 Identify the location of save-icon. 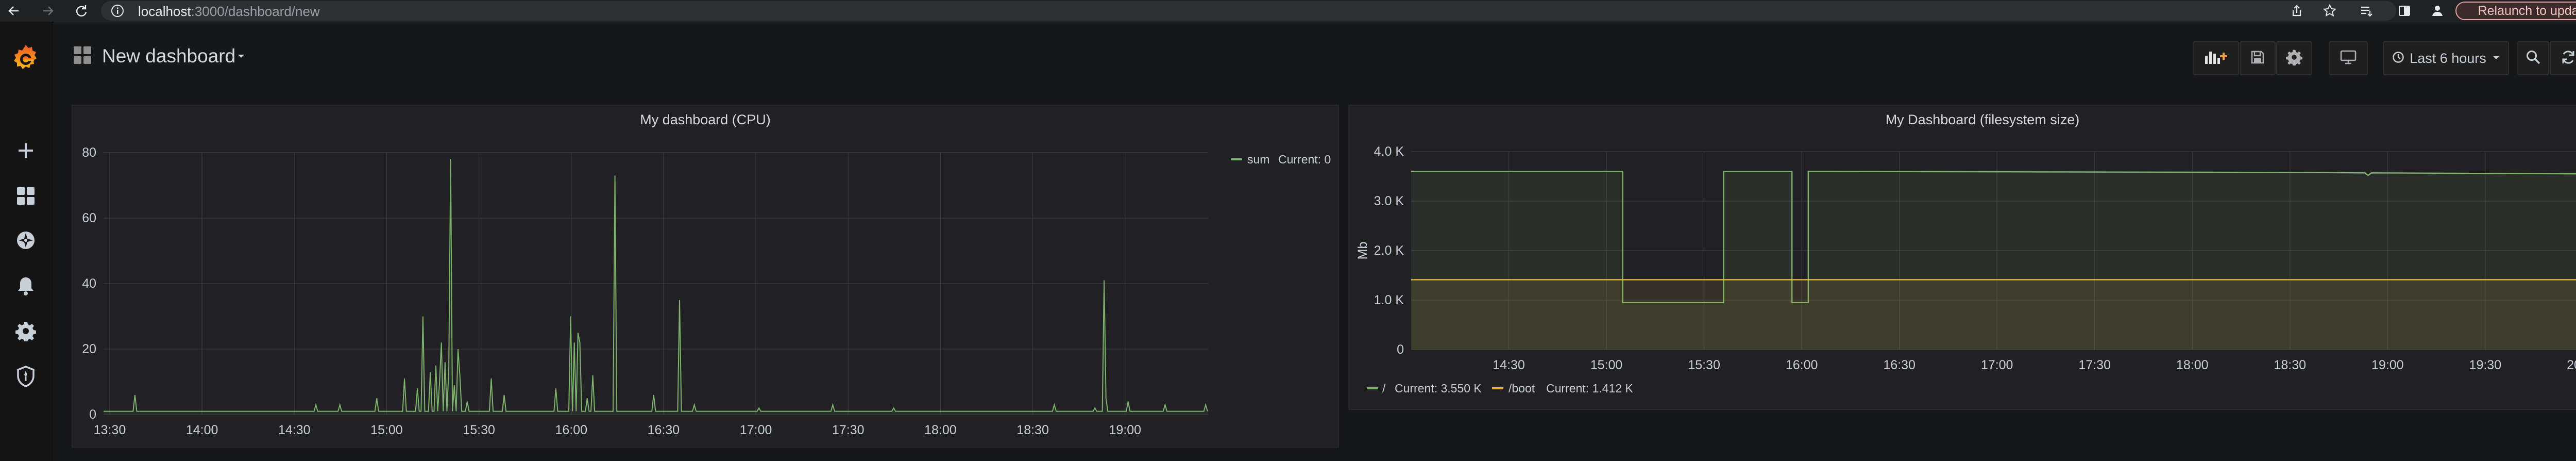
(2257, 59).